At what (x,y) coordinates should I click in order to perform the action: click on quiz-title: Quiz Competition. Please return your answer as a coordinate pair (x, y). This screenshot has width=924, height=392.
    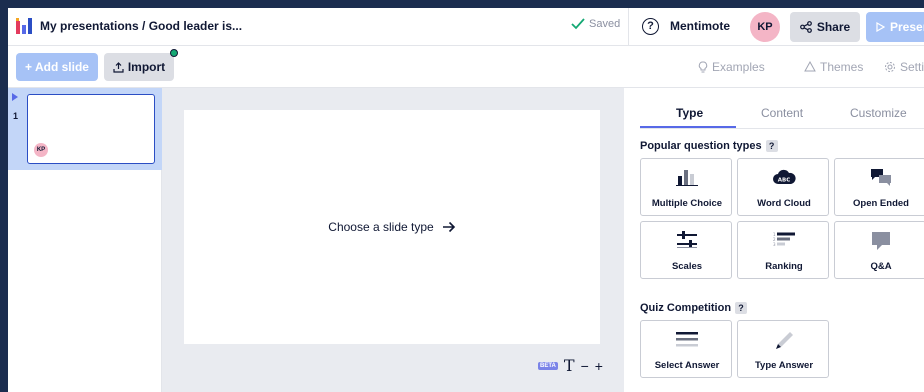
    Looking at the image, I should click on (686, 308).